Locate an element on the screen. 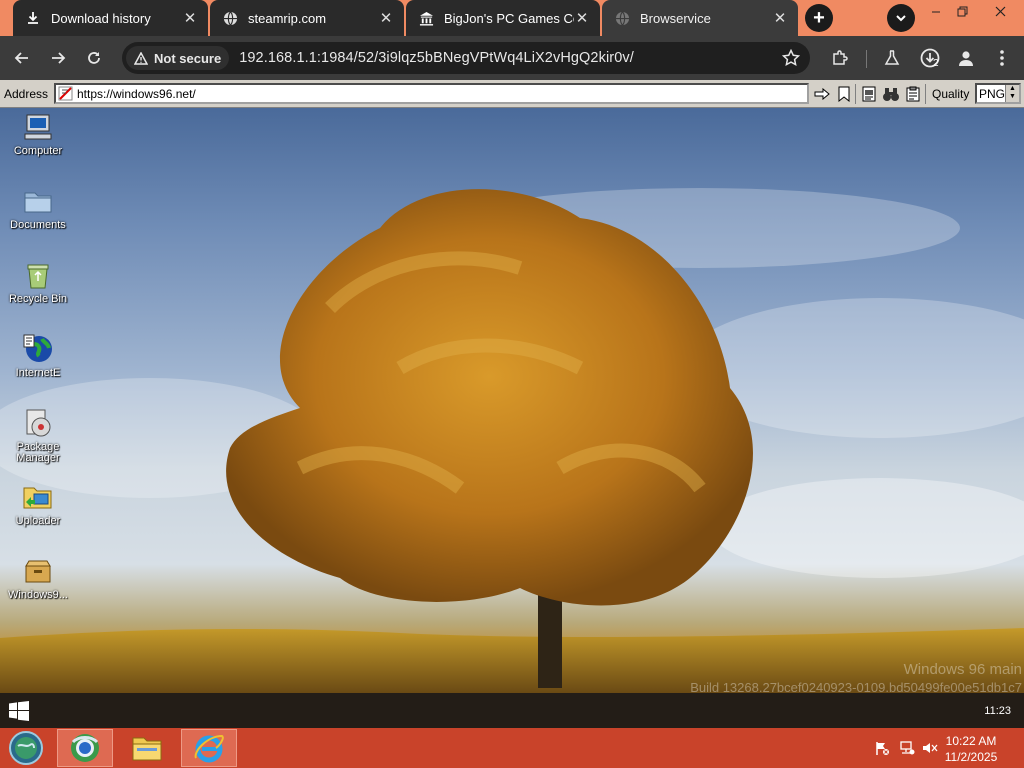 The image size is (1024, 768). tab-title: Browservice is located at coordinates (675, 18).